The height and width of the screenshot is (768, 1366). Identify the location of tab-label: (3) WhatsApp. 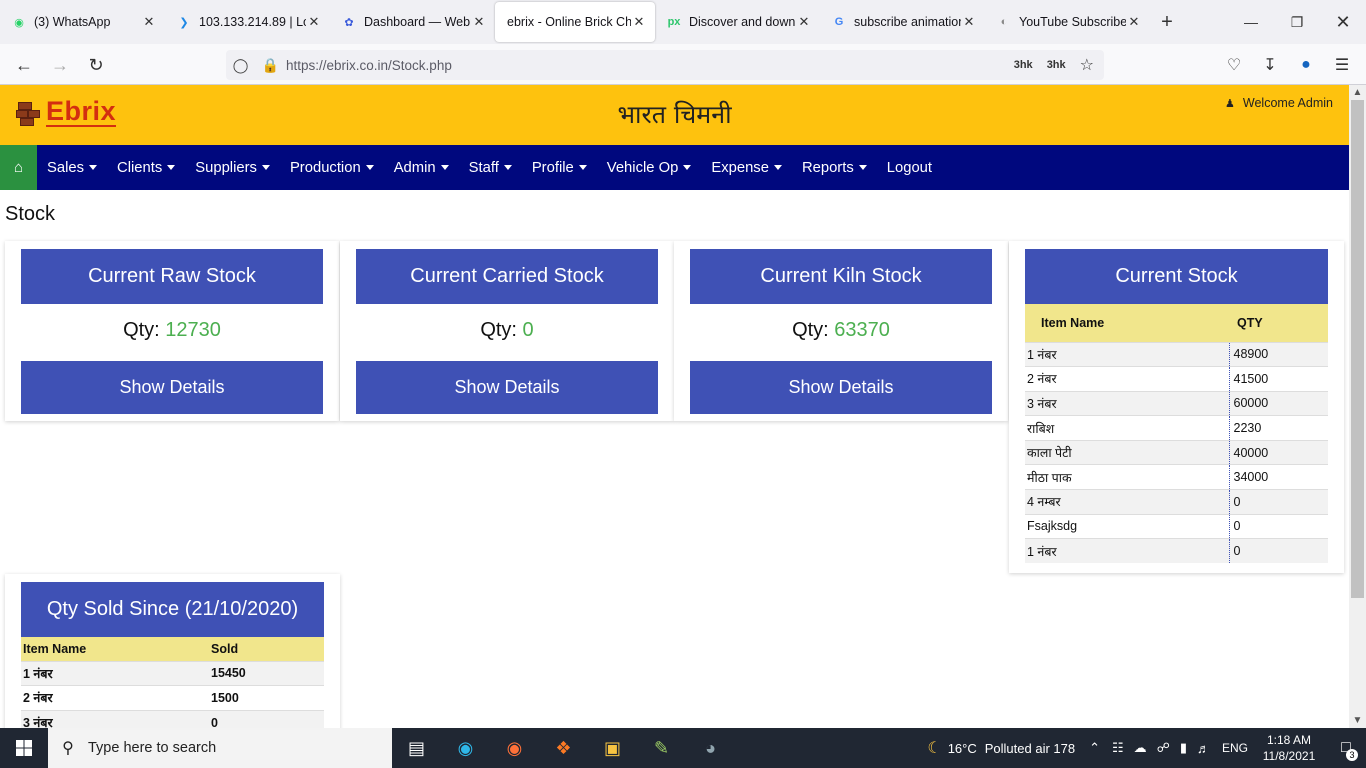
(72, 22).